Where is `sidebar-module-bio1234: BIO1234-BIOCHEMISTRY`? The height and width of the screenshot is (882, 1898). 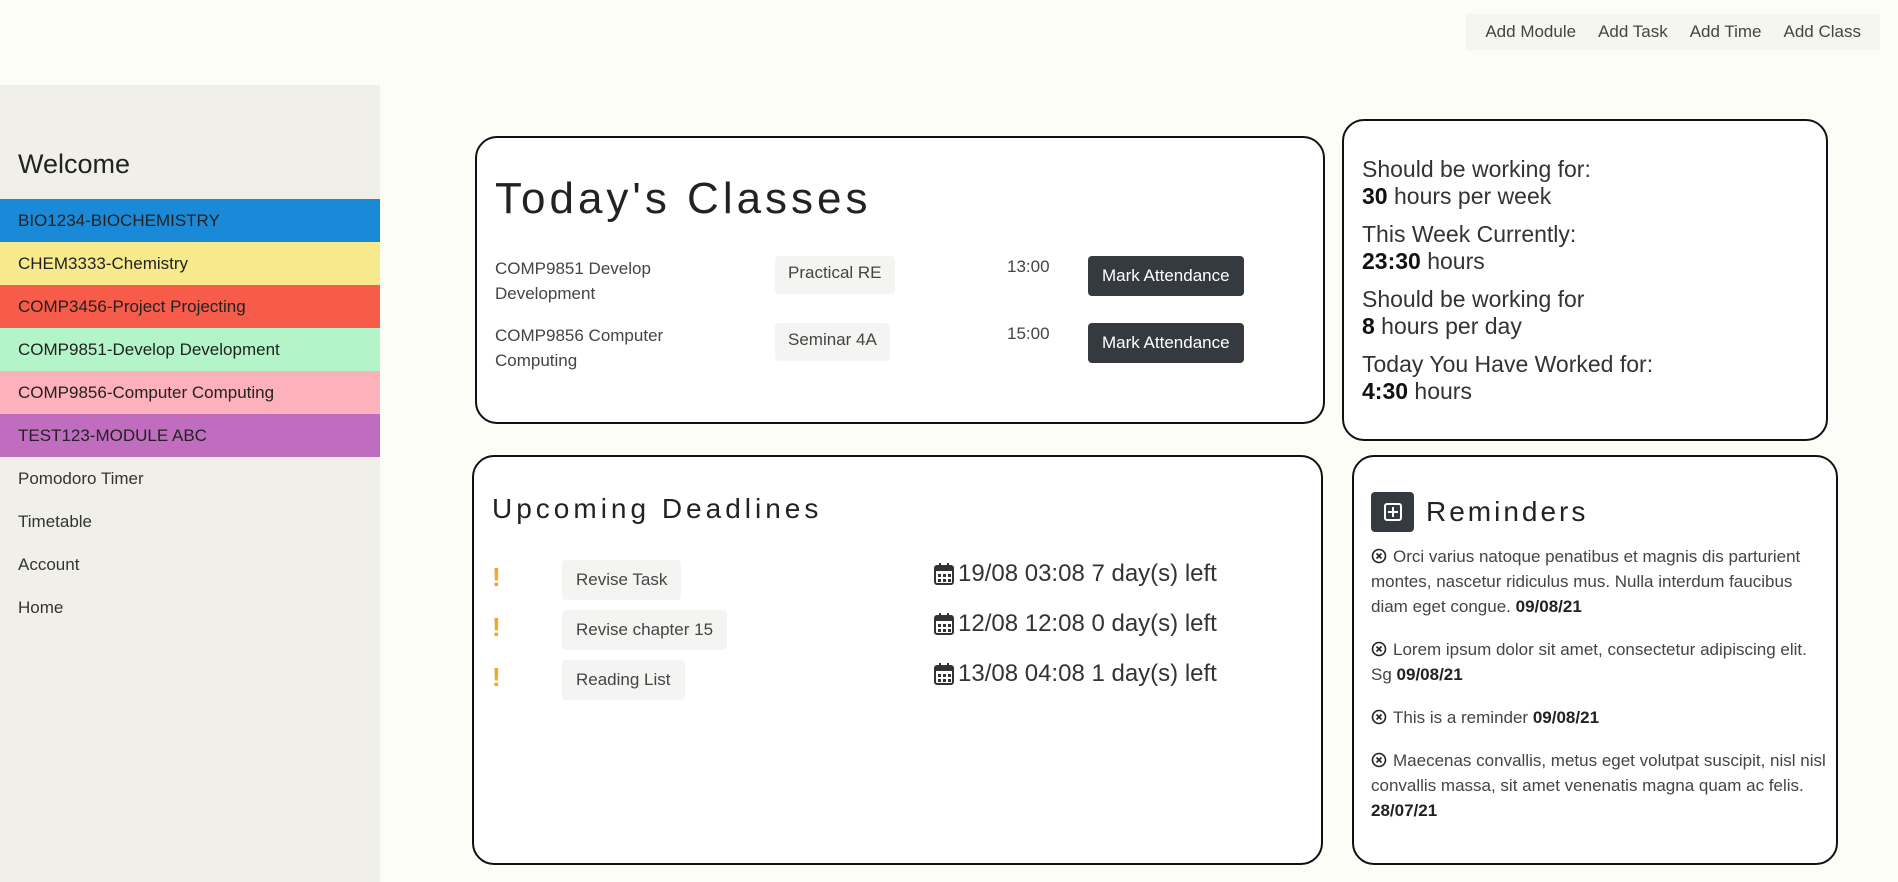 sidebar-module-bio1234: BIO1234-BIOCHEMISTRY is located at coordinates (190, 220).